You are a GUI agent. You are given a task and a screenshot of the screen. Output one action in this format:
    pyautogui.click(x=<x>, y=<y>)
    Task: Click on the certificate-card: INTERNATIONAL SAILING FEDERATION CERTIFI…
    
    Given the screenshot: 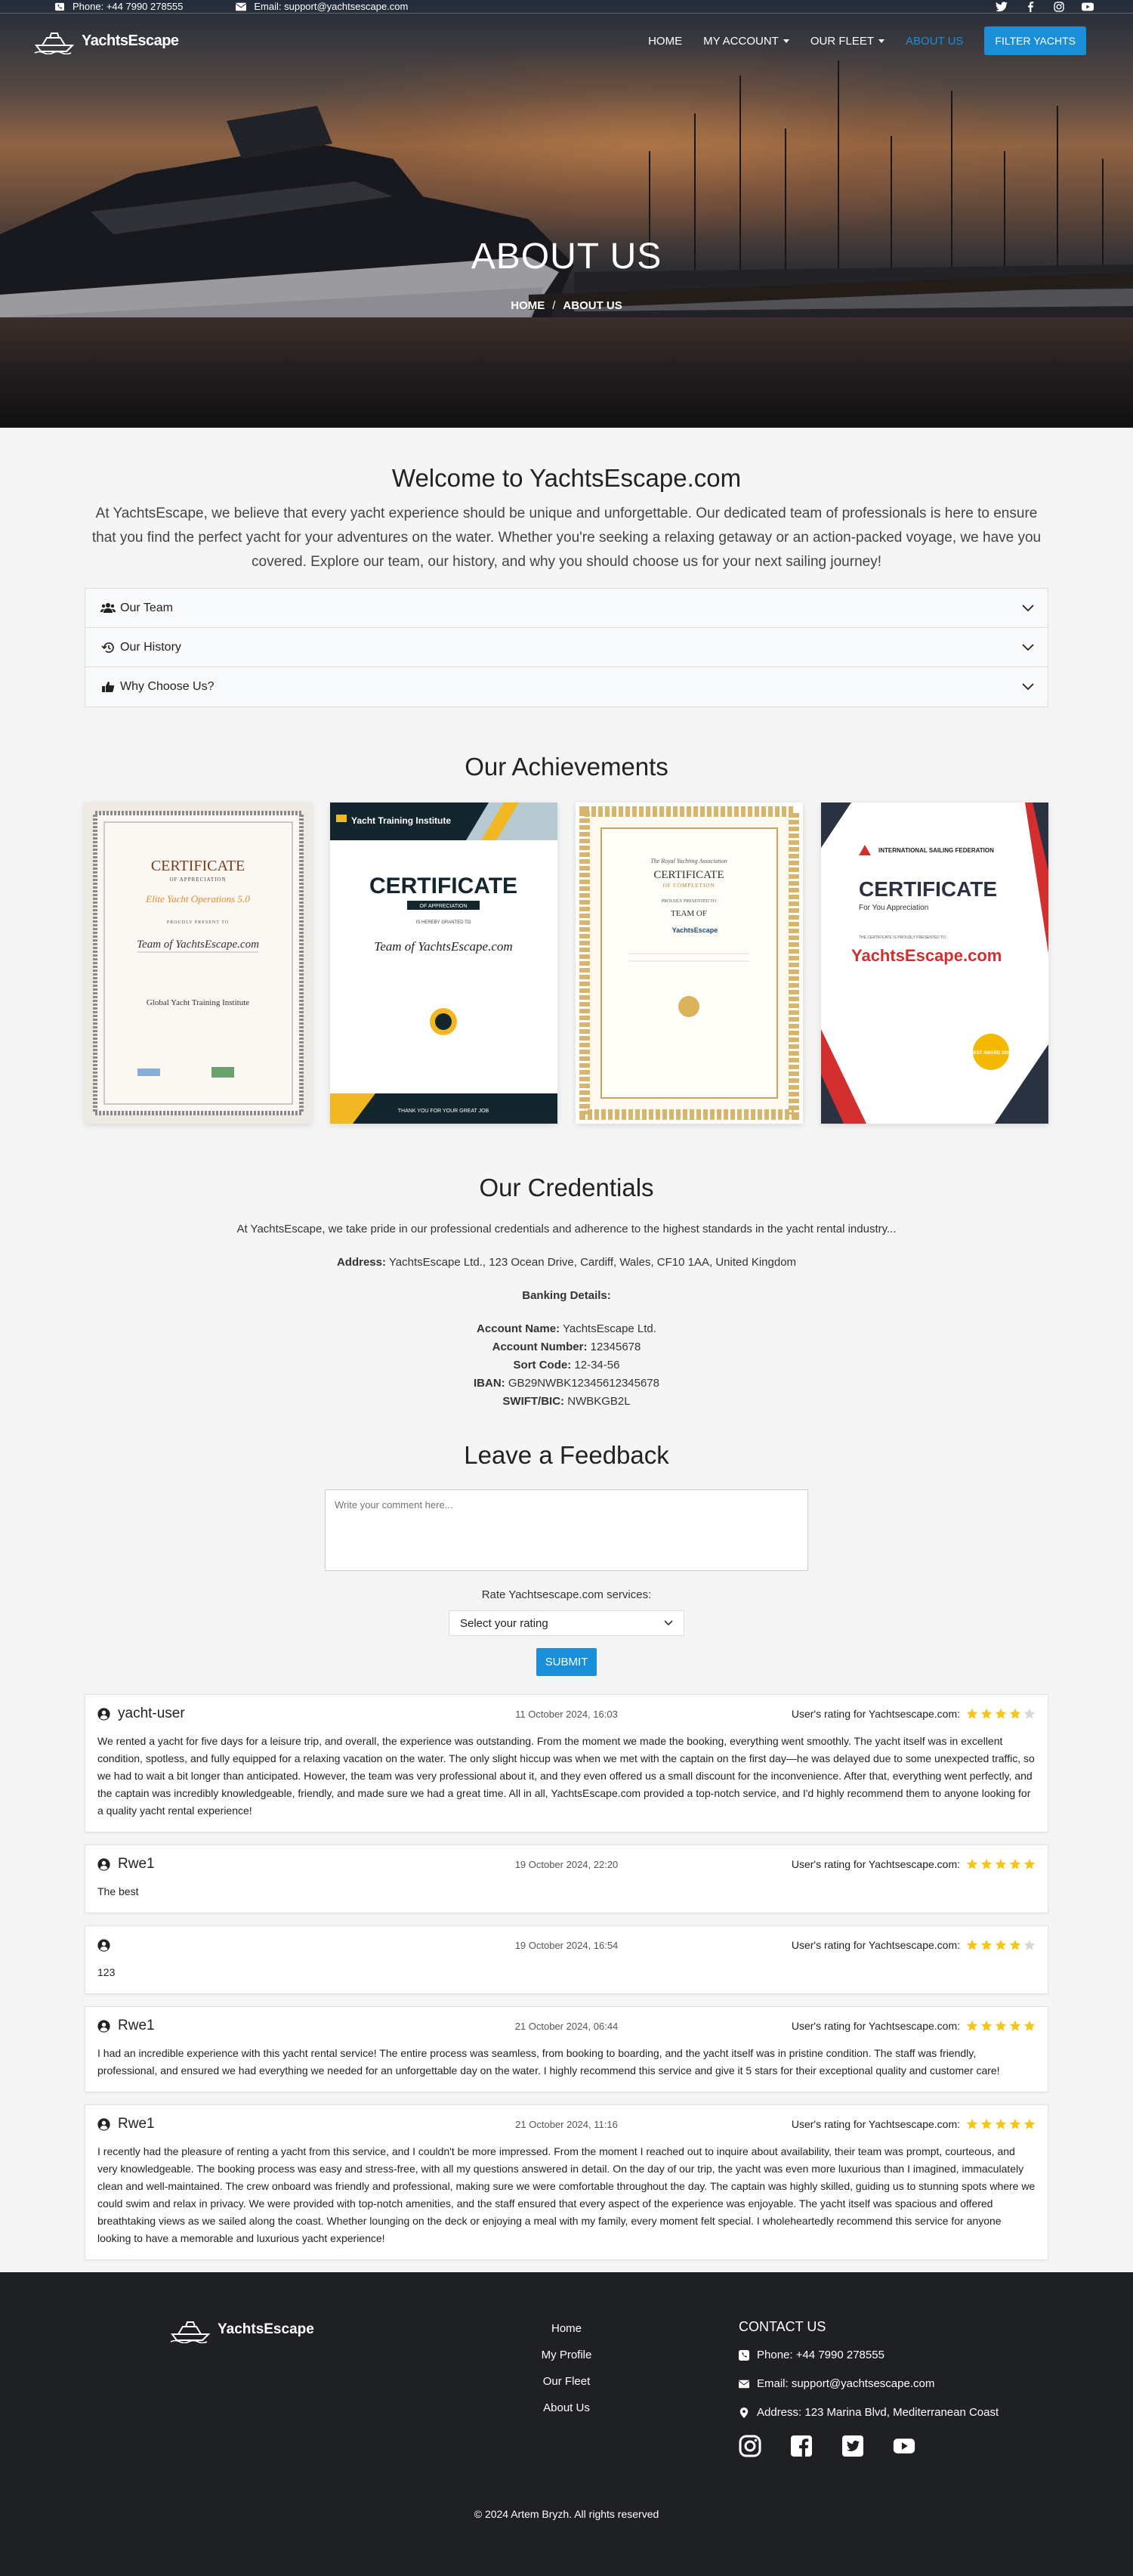 What is the action you would take?
    pyautogui.click(x=934, y=963)
    